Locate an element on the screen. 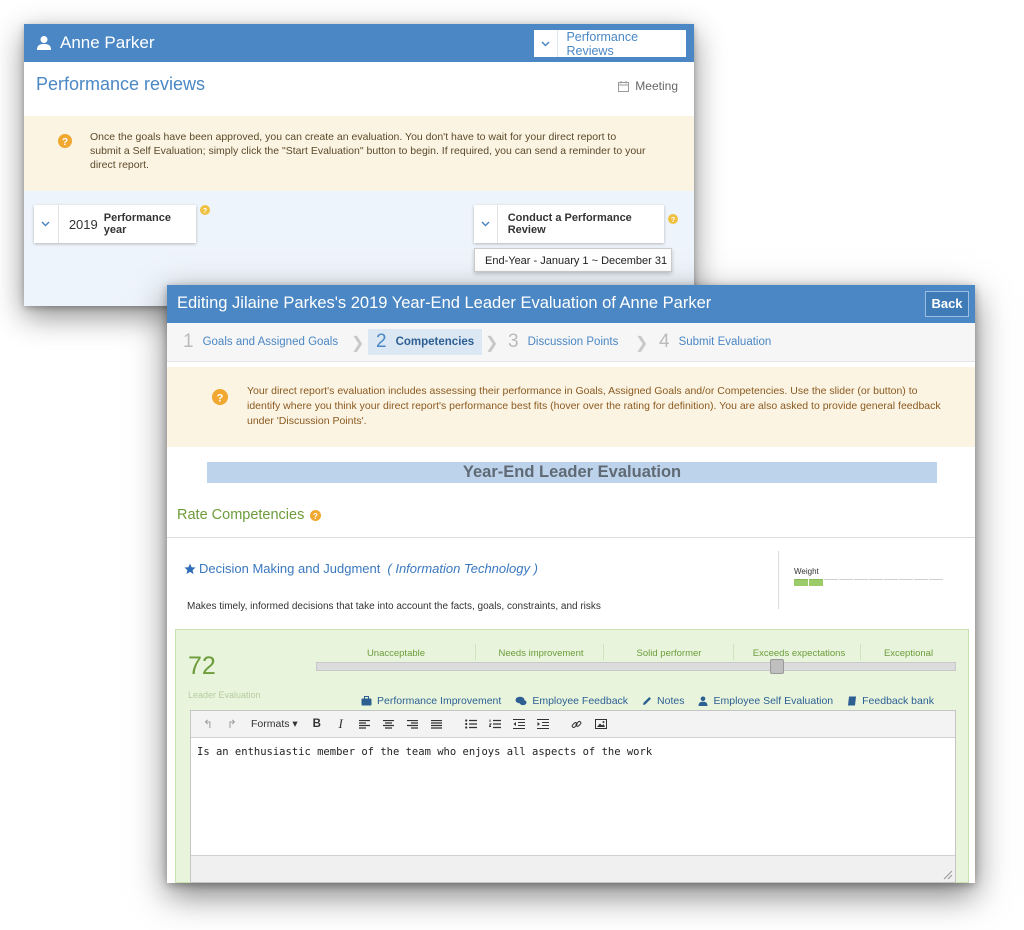 The height and width of the screenshot is (930, 1024). notes-link: Notes is located at coordinates (663, 701).